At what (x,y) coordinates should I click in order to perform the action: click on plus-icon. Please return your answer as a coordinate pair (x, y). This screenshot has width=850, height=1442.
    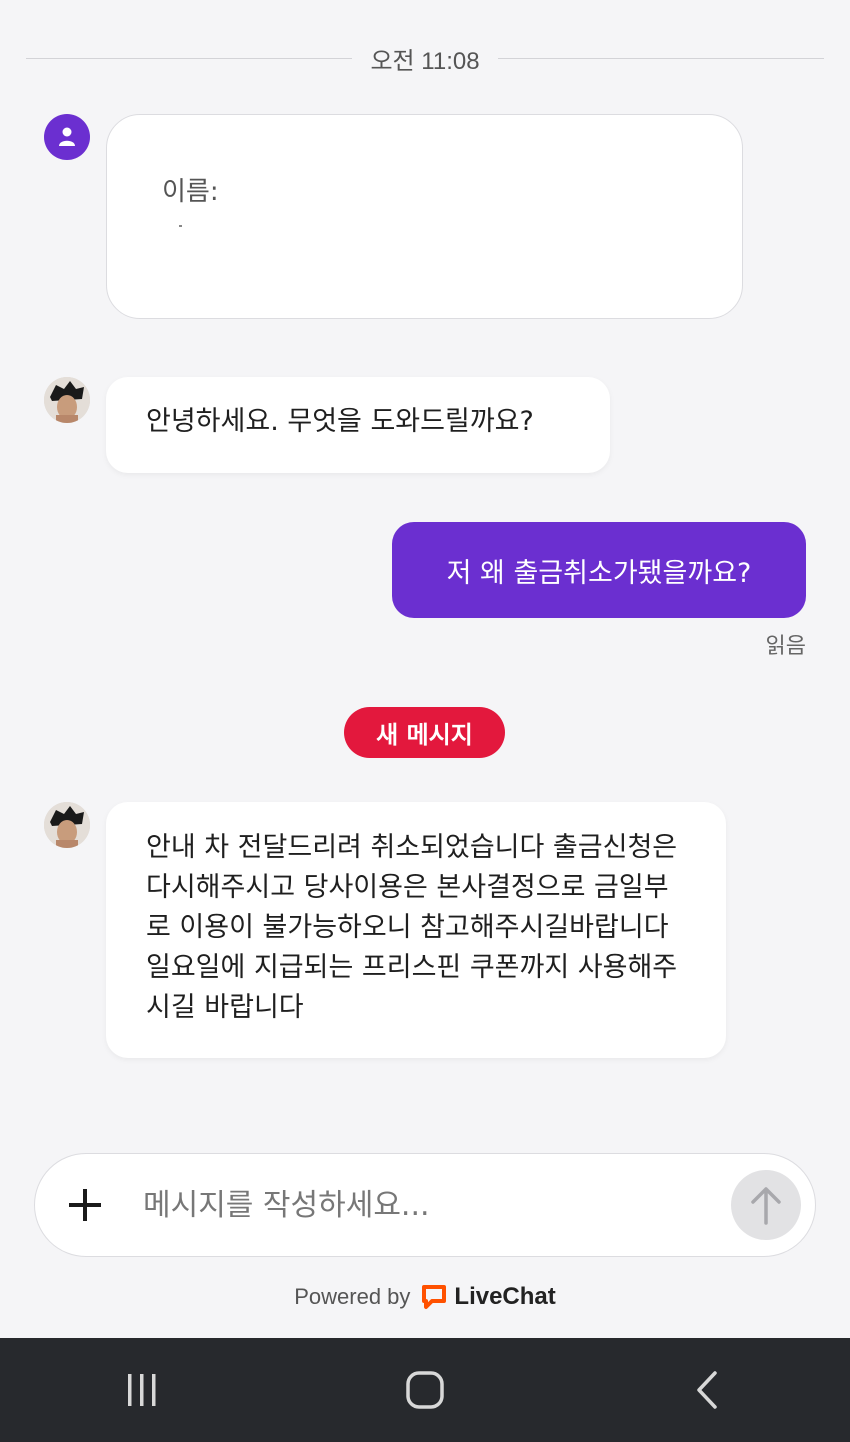
    Looking at the image, I should click on (85, 1205).